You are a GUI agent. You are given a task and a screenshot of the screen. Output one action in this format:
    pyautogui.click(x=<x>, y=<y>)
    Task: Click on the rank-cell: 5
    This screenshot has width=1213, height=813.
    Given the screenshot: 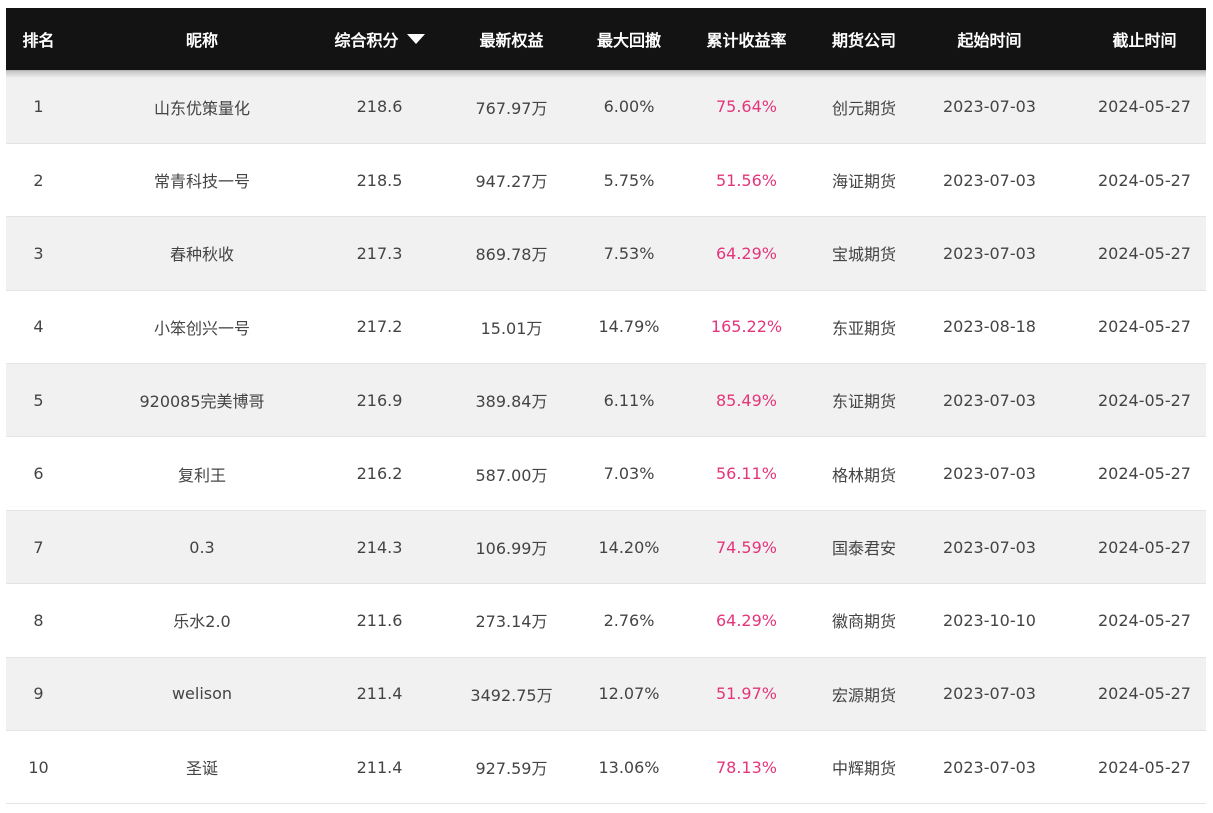 What is the action you would take?
    pyautogui.click(x=38, y=400)
    